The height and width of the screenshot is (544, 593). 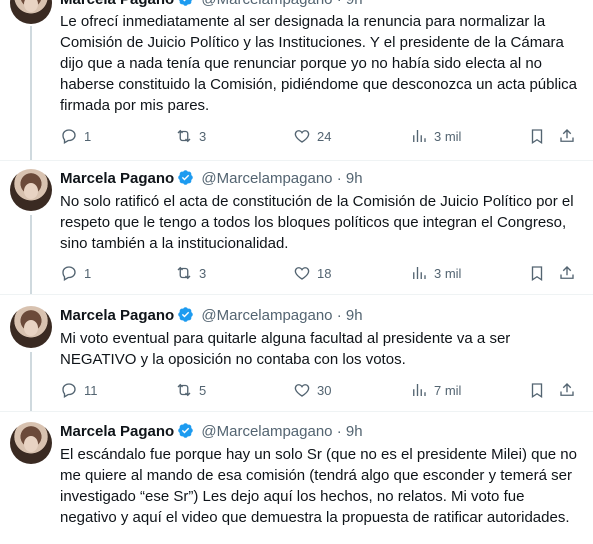 I want to click on like-count: 24, so click(x=324, y=136).